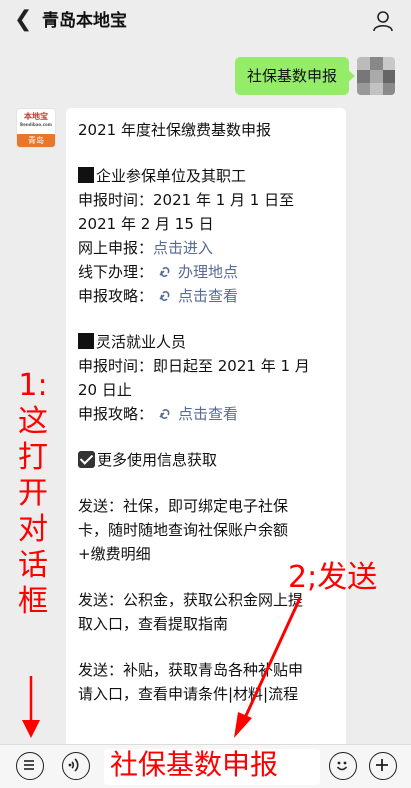  What do you see at coordinates (376, 76) in the screenshot?
I see `user-avatar` at bounding box center [376, 76].